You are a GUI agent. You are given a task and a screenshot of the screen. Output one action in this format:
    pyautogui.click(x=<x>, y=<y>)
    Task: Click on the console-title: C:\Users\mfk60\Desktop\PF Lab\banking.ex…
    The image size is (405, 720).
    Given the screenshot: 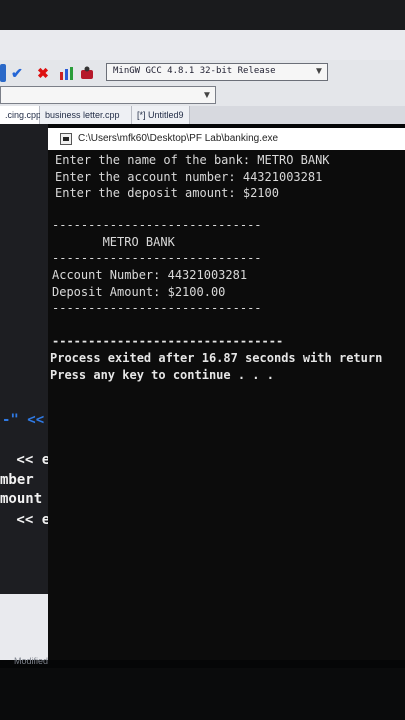 What is the action you would take?
    pyautogui.click(x=178, y=138)
    